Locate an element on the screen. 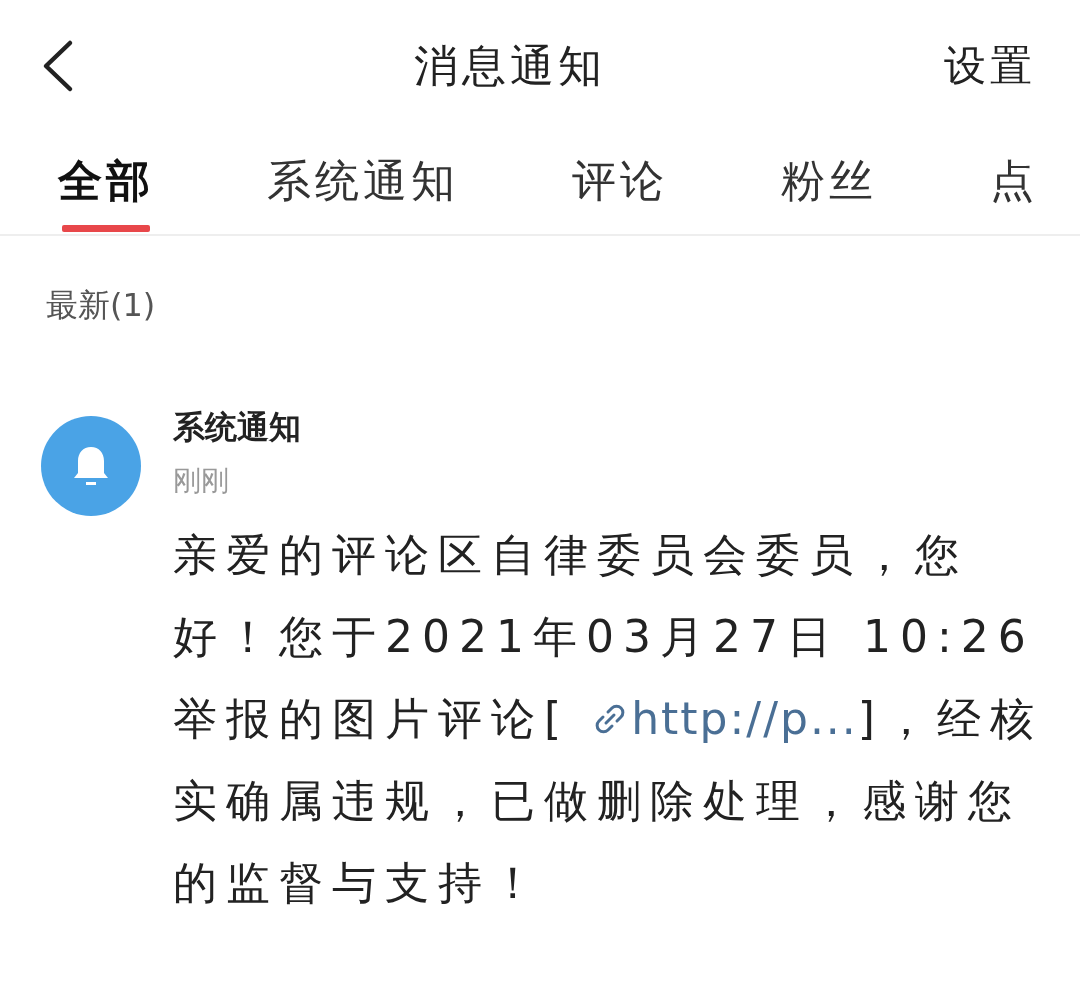 Image resolution: width=1080 pixels, height=988 pixels. tab: 系统通知 is located at coordinates (363, 182).